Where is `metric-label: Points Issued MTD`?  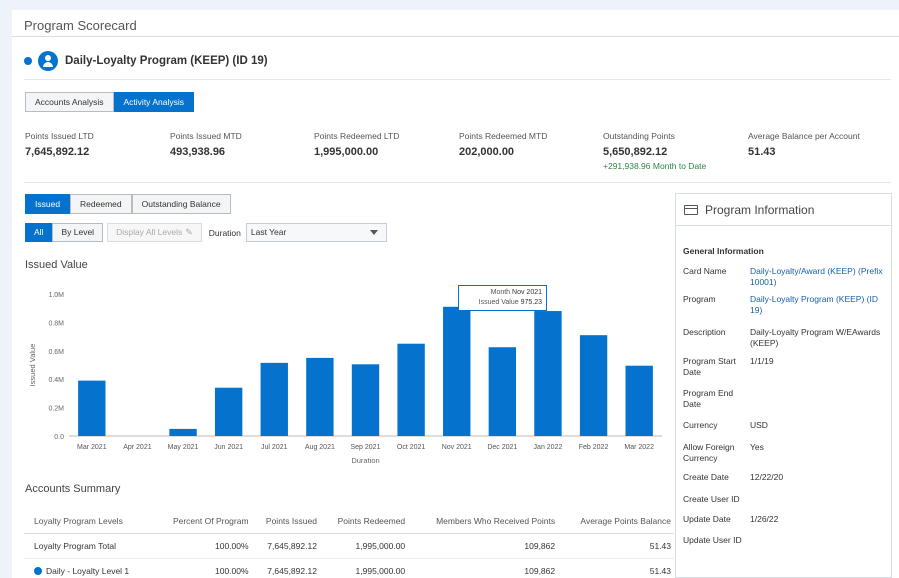
metric-label: Points Issued MTD is located at coordinates (206, 136).